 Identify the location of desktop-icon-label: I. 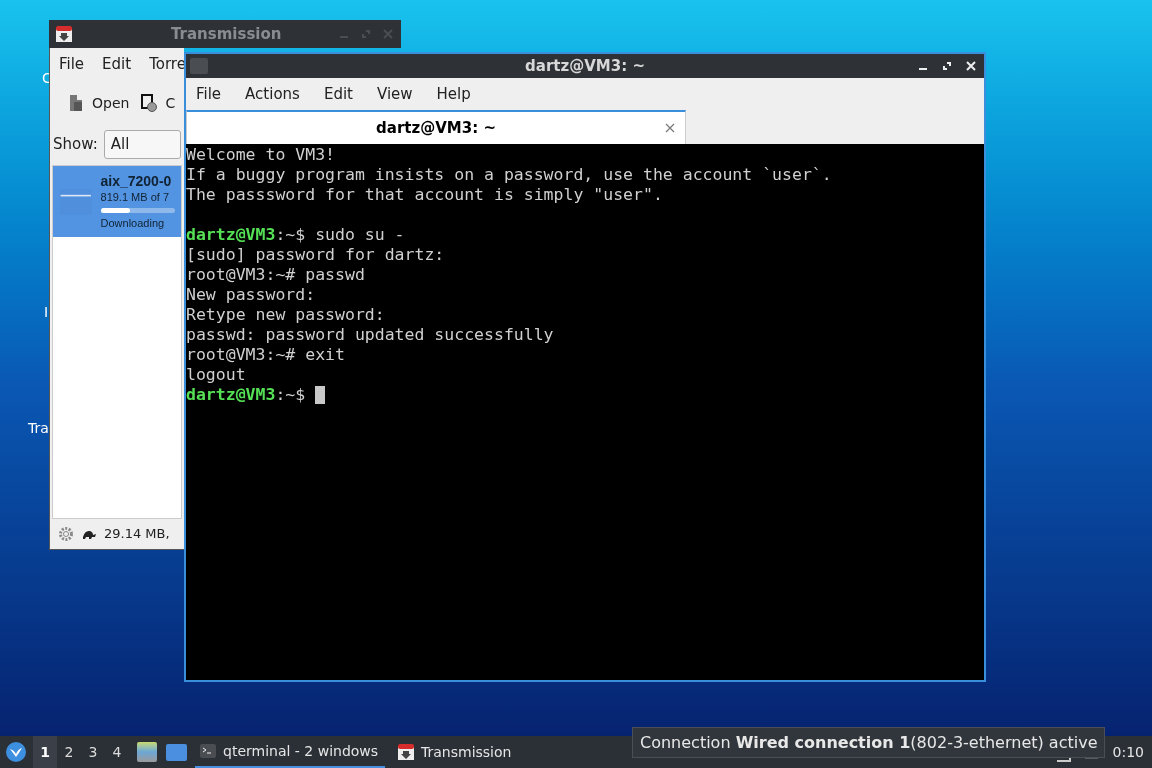
(46, 312).